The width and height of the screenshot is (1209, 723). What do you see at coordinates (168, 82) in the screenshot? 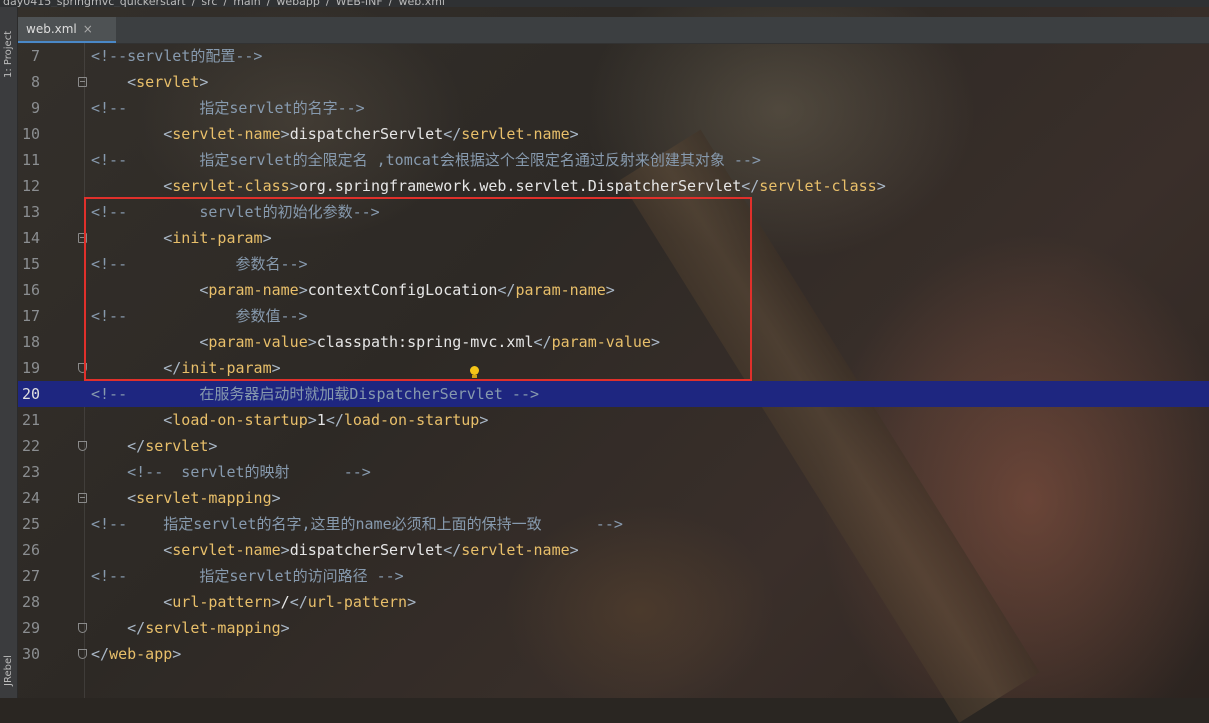
I see `xml-tag-name: servlet` at bounding box center [168, 82].